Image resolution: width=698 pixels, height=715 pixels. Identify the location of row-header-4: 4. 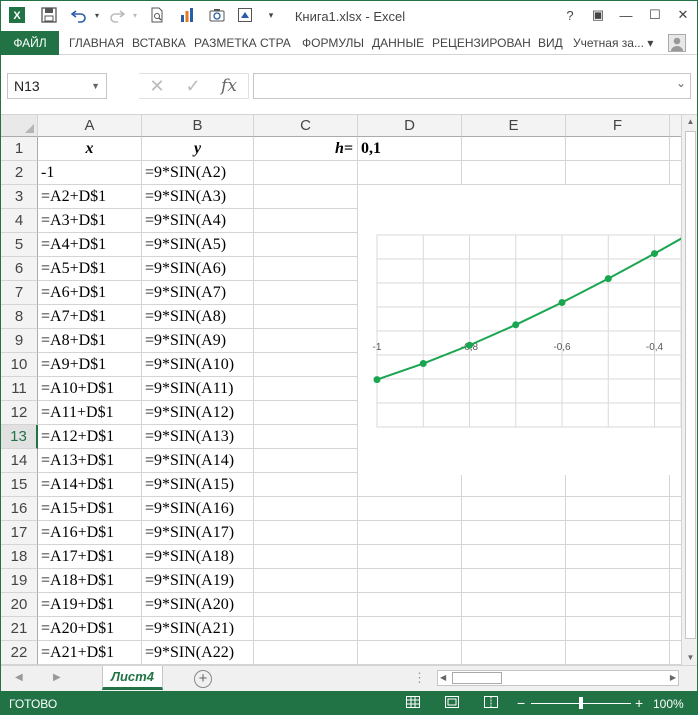
(19, 221).